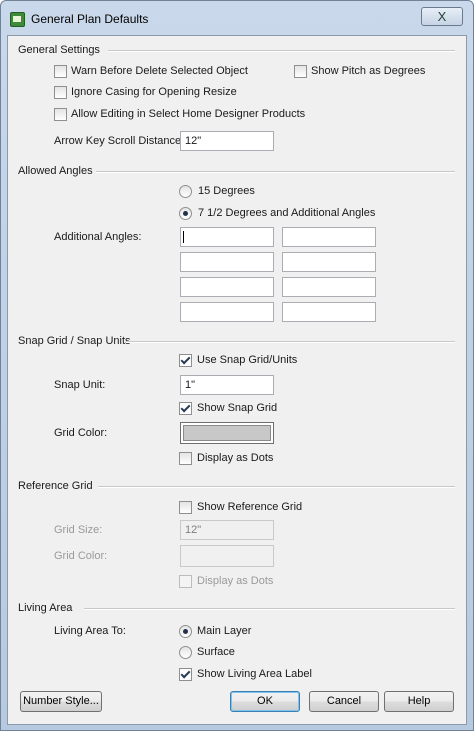 The image size is (474, 731). I want to click on snap-unit-label: Snap Unit:, so click(80, 385).